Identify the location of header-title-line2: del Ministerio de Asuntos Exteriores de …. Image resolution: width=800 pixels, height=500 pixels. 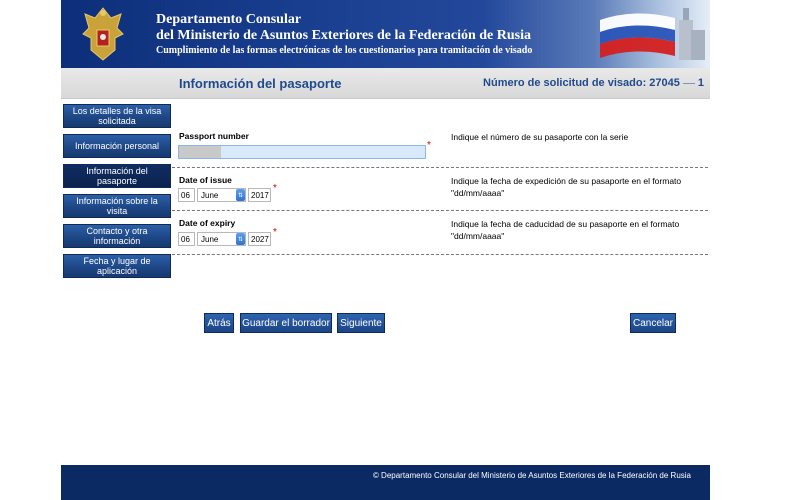
(343, 35).